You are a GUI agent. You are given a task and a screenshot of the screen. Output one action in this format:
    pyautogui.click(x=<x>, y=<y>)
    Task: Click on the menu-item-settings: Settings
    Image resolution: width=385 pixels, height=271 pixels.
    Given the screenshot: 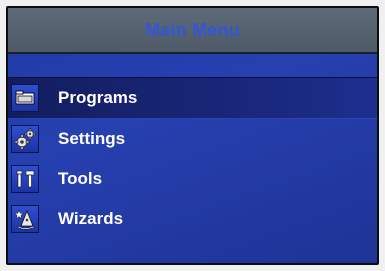 What is the action you would take?
    pyautogui.click(x=192, y=139)
    